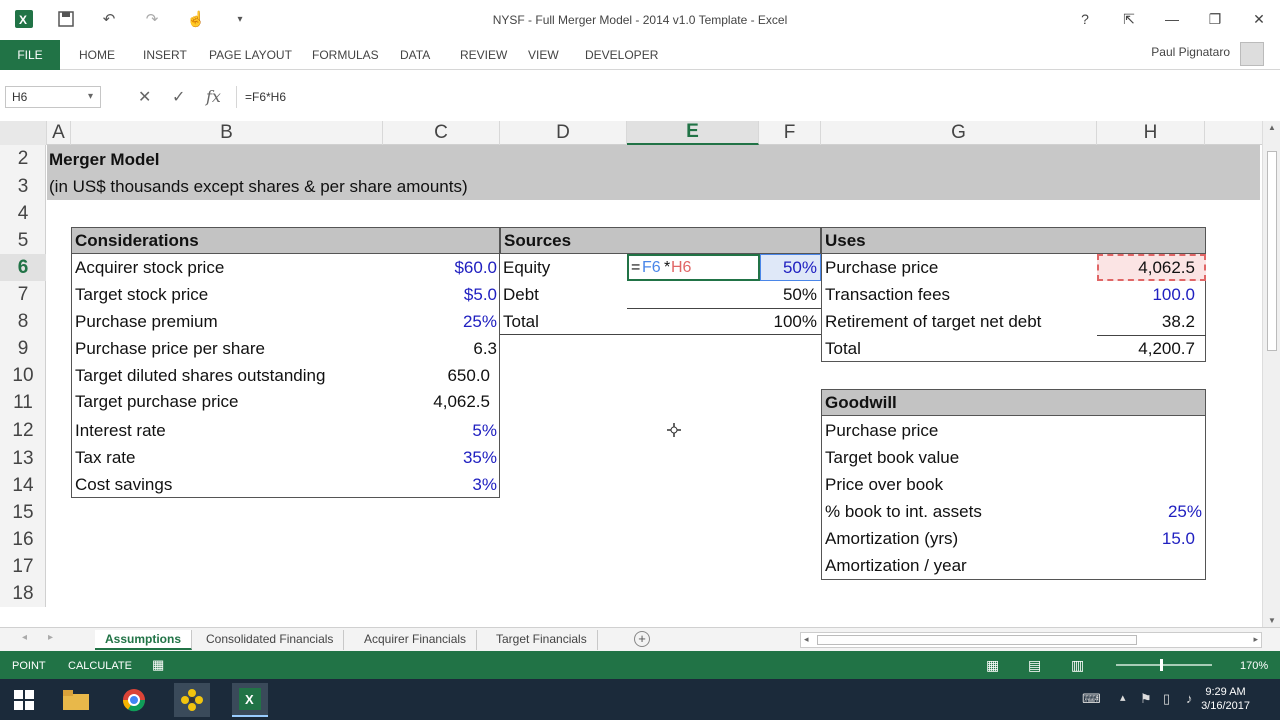 This screenshot has height=720, width=1280. What do you see at coordinates (452, 485) in the screenshot?
I see `consideration-value: 3%` at bounding box center [452, 485].